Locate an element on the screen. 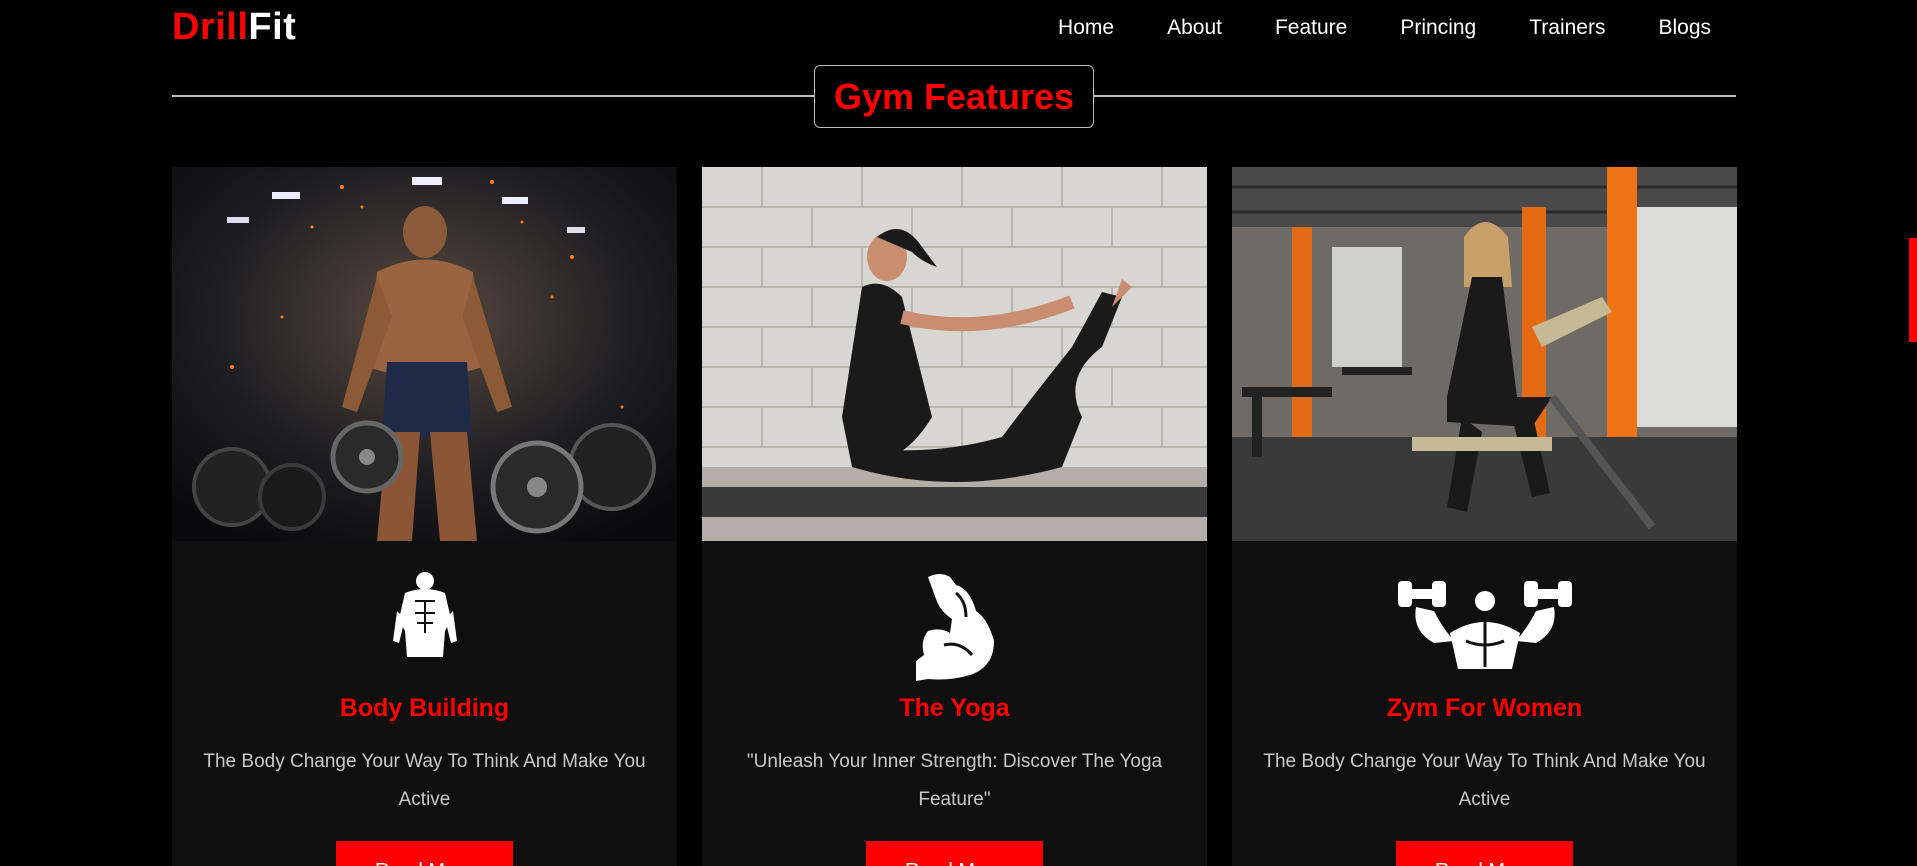 Image resolution: width=1917 pixels, height=866 pixels. body-building-image is located at coordinates (424, 354).